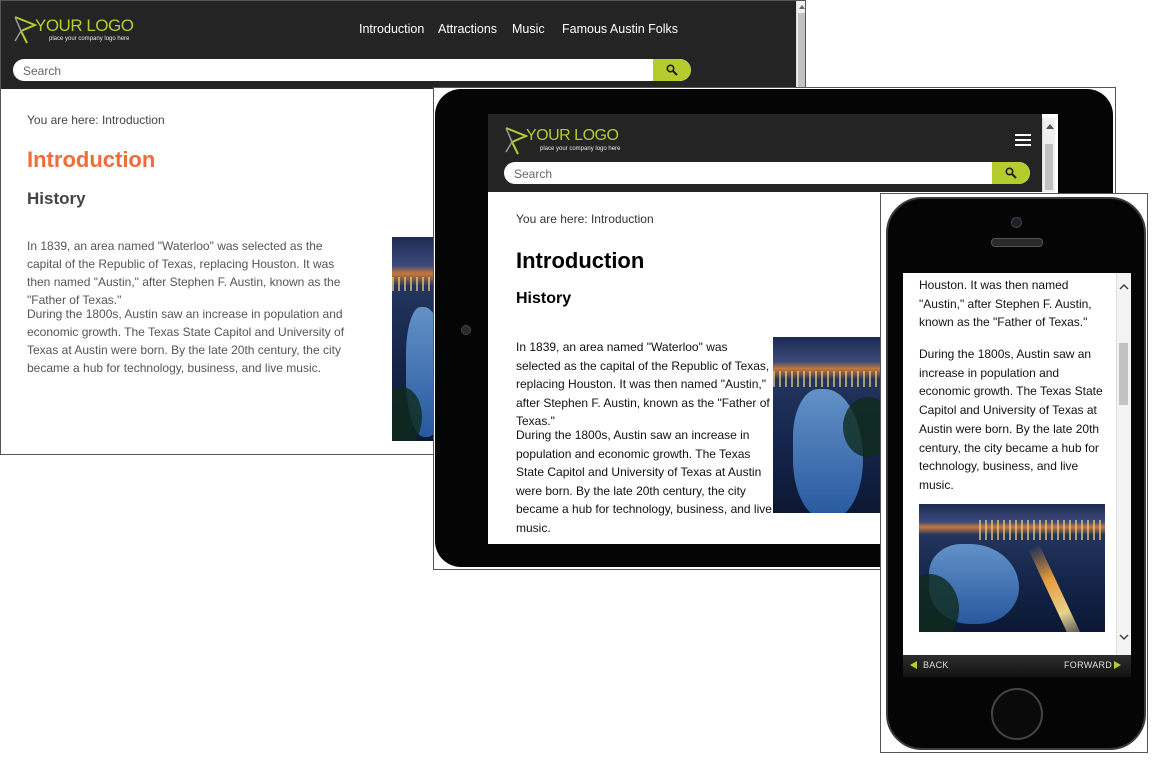 The width and height of the screenshot is (1156, 760). What do you see at coordinates (1088, 665) in the screenshot?
I see `forward-button: FORWARD` at bounding box center [1088, 665].